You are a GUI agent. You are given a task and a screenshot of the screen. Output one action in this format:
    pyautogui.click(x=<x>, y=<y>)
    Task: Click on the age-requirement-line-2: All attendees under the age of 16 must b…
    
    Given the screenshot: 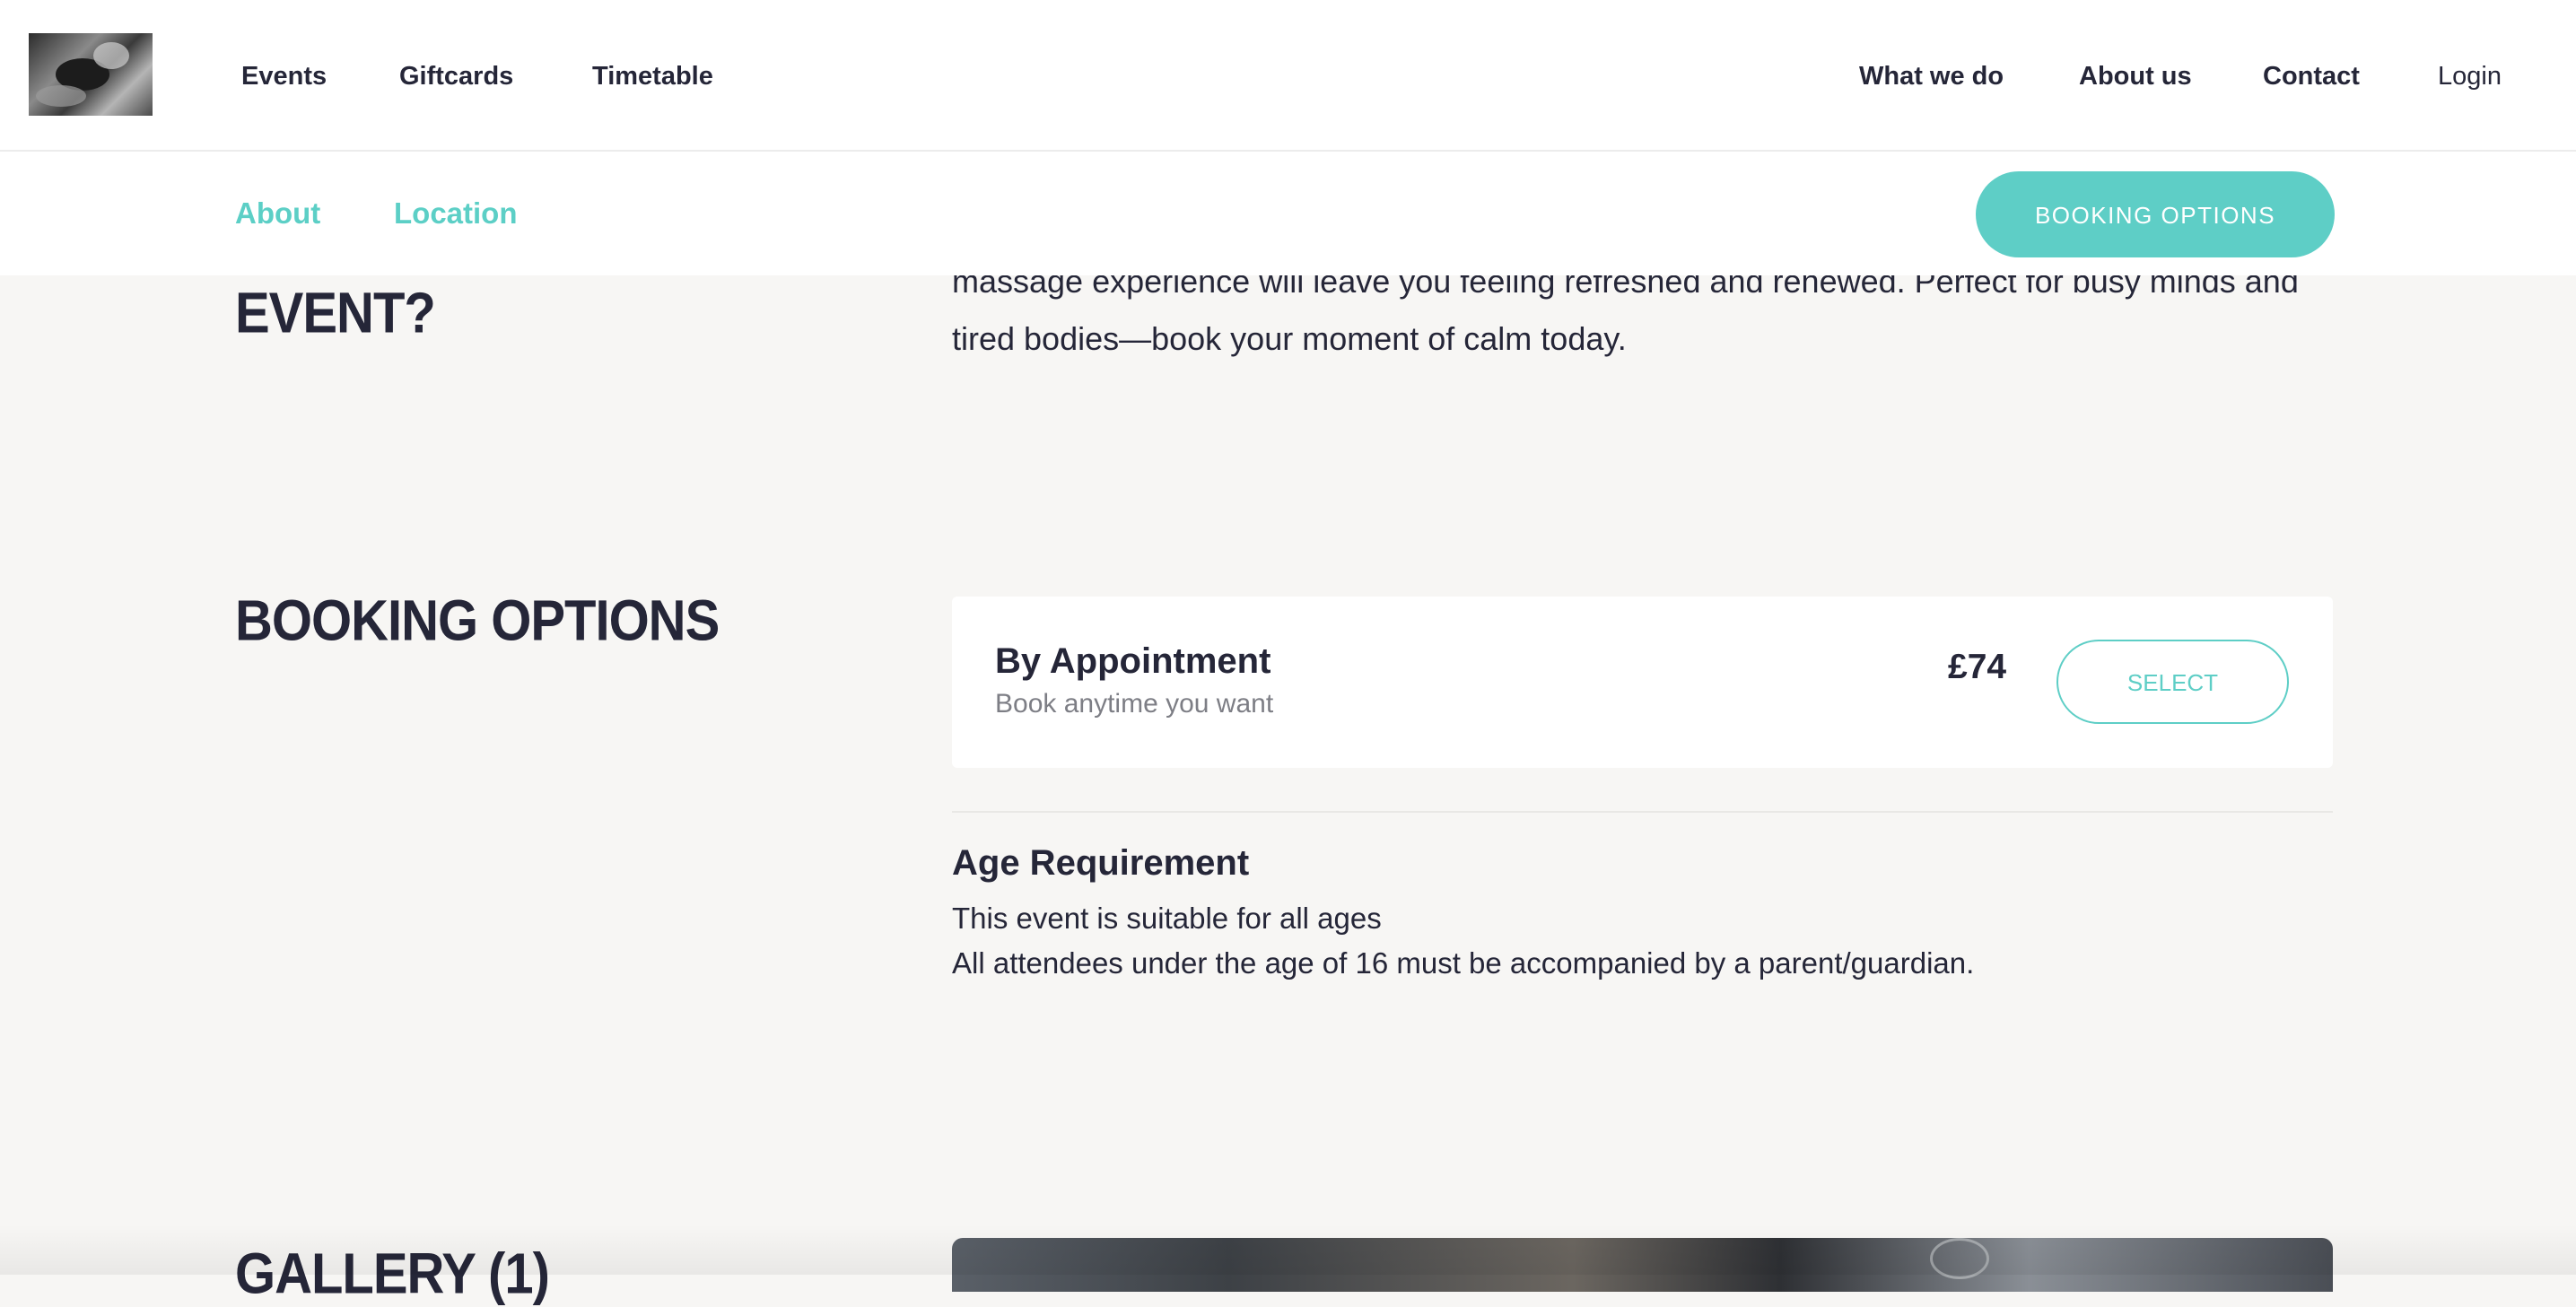 What is the action you would take?
    pyautogui.click(x=1464, y=963)
    